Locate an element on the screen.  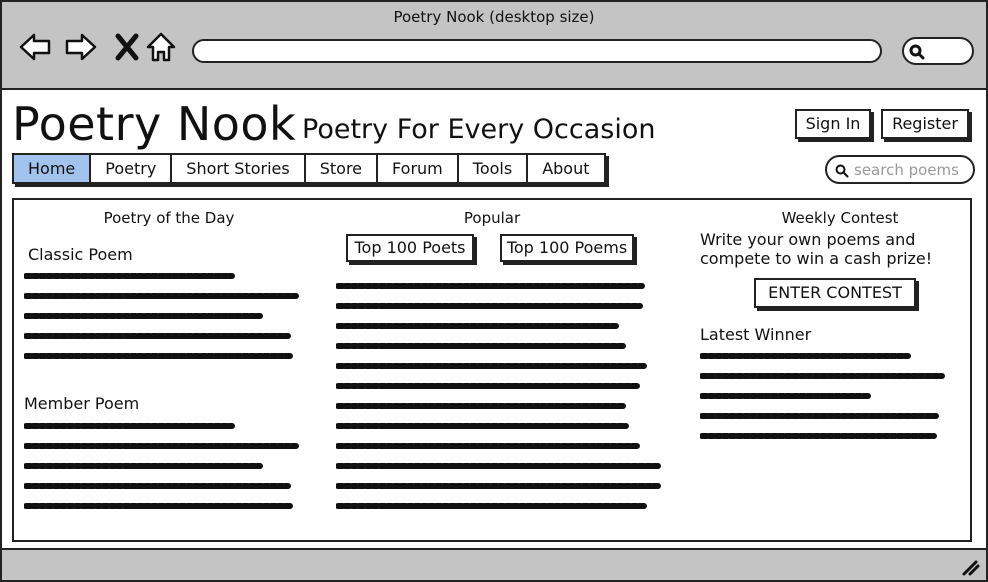
tab-tools: Tools is located at coordinates (493, 168).